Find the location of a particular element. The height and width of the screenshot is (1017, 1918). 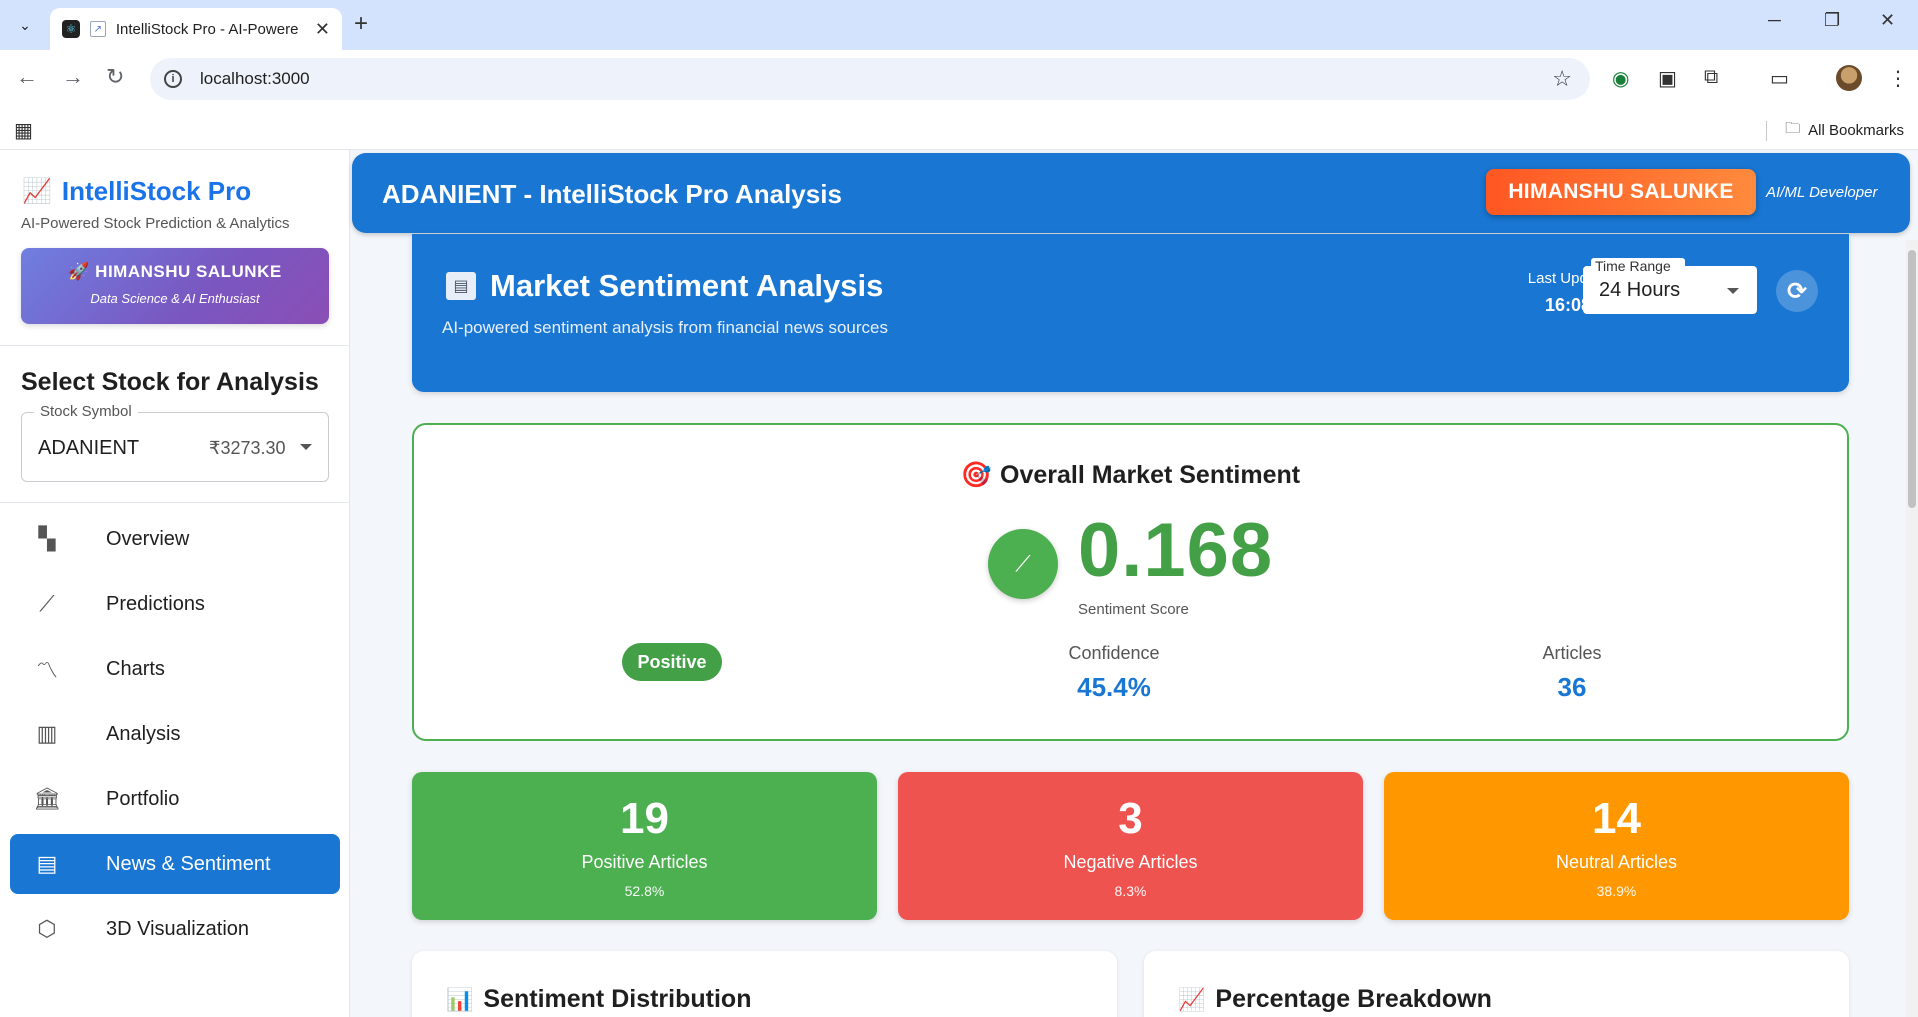

sidebar-item-portfolio: 🏛 Portfolio is located at coordinates (175, 799).